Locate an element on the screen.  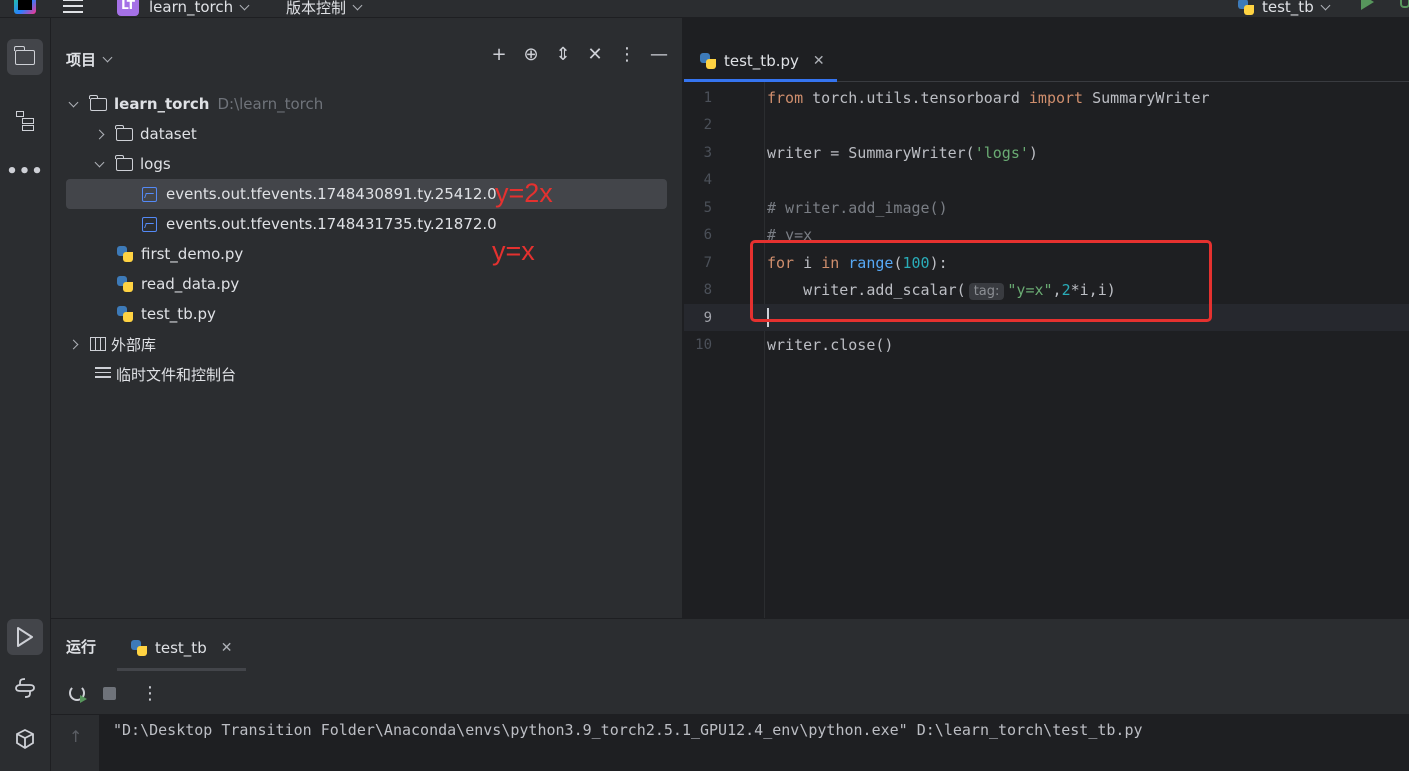
event-file-icon is located at coordinates (149, 224).